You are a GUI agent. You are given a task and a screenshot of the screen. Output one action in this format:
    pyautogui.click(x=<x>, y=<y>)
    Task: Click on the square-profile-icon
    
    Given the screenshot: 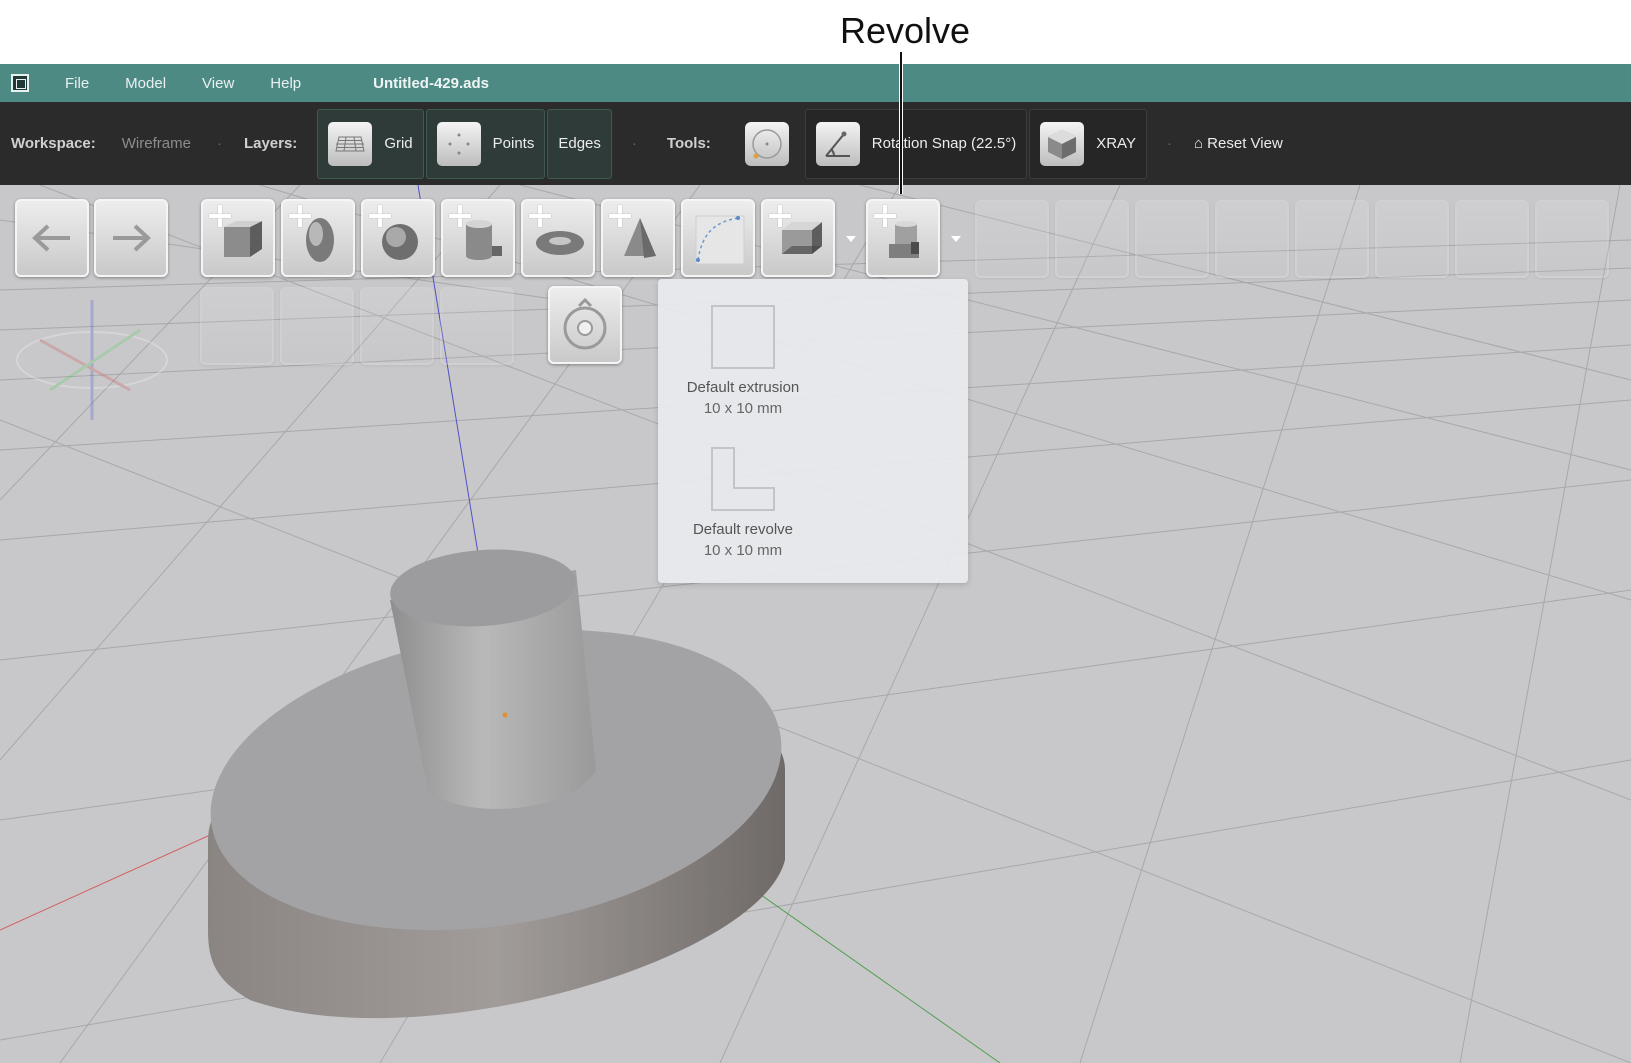 What is the action you would take?
    pyautogui.click(x=743, y=337)
    